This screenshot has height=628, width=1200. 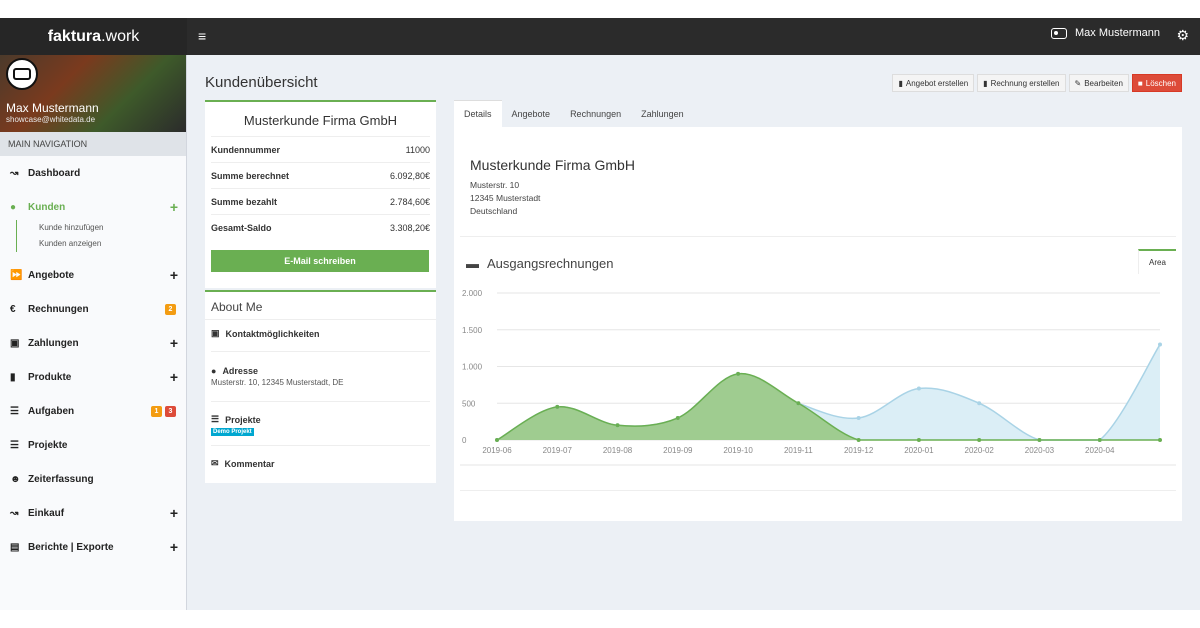 What do you see at coordinates (15, 343) in the screenshot?
I see `money-icon: ▣` at bounding box center [15, 343].